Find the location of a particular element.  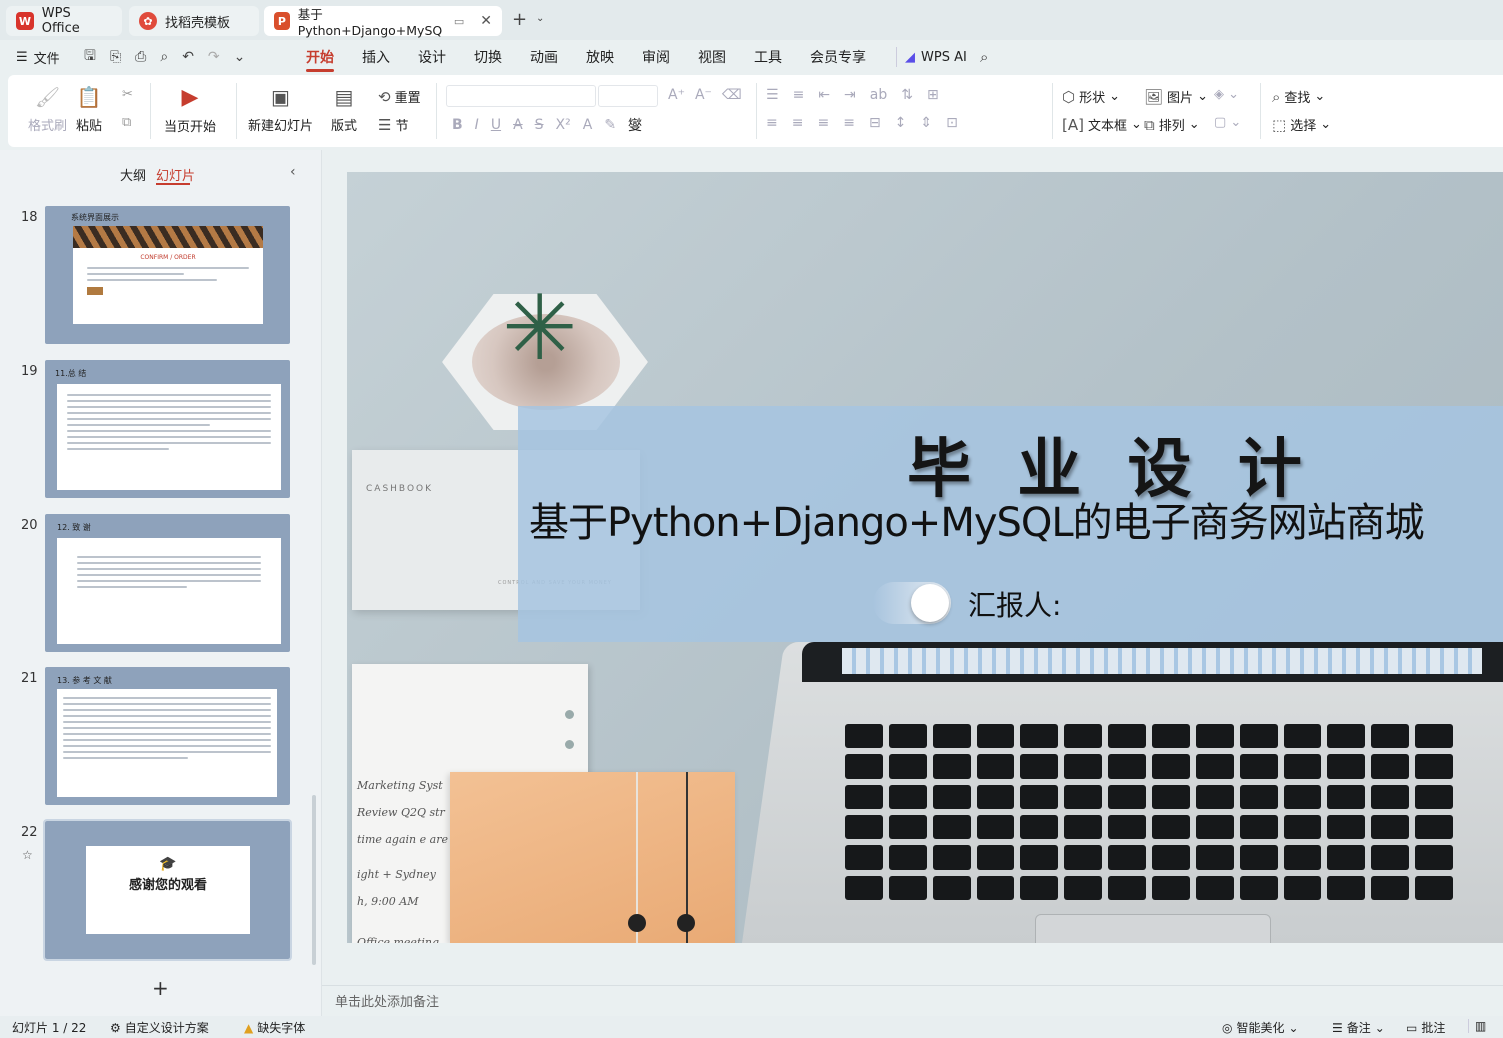

cut-icon: ✂ is located at coordinates (127, 94).